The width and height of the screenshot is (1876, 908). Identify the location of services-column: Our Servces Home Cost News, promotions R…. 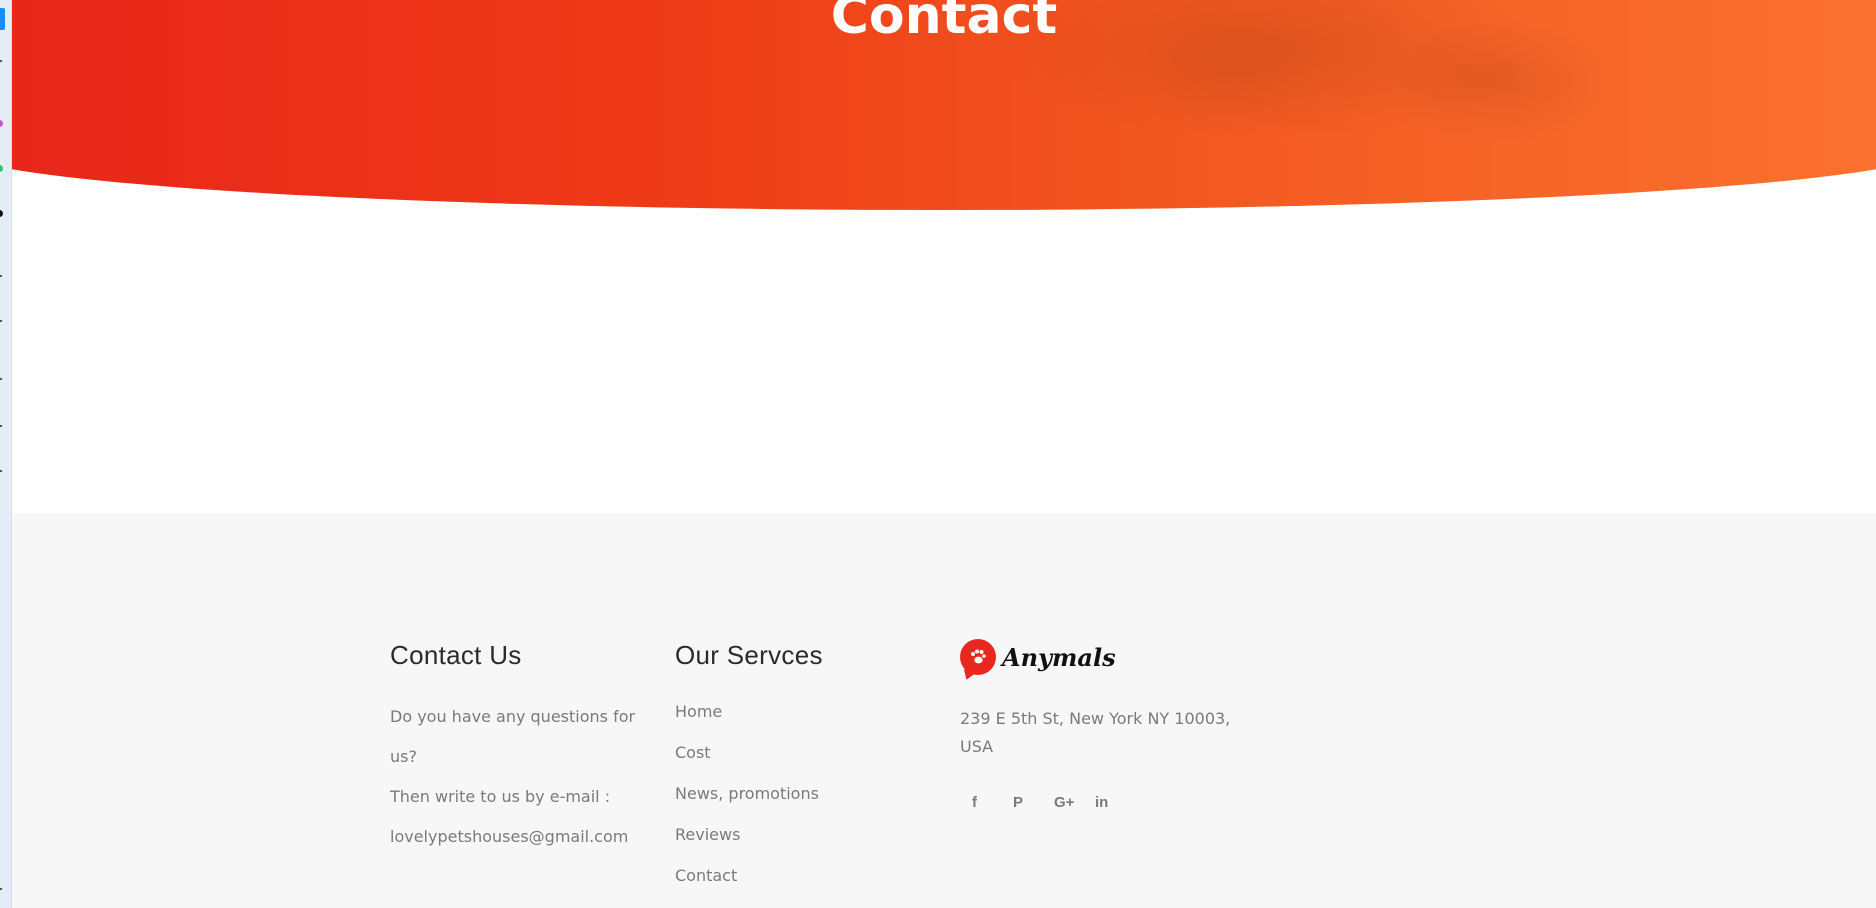
(805, 772).